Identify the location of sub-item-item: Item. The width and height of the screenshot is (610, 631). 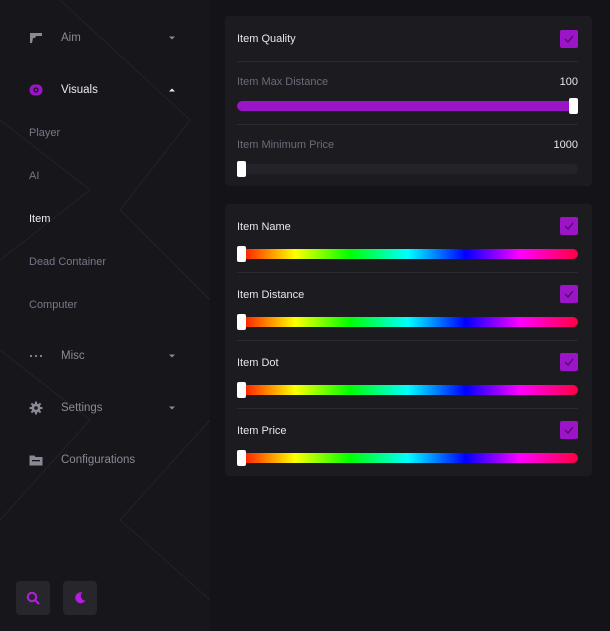
(39, 219).